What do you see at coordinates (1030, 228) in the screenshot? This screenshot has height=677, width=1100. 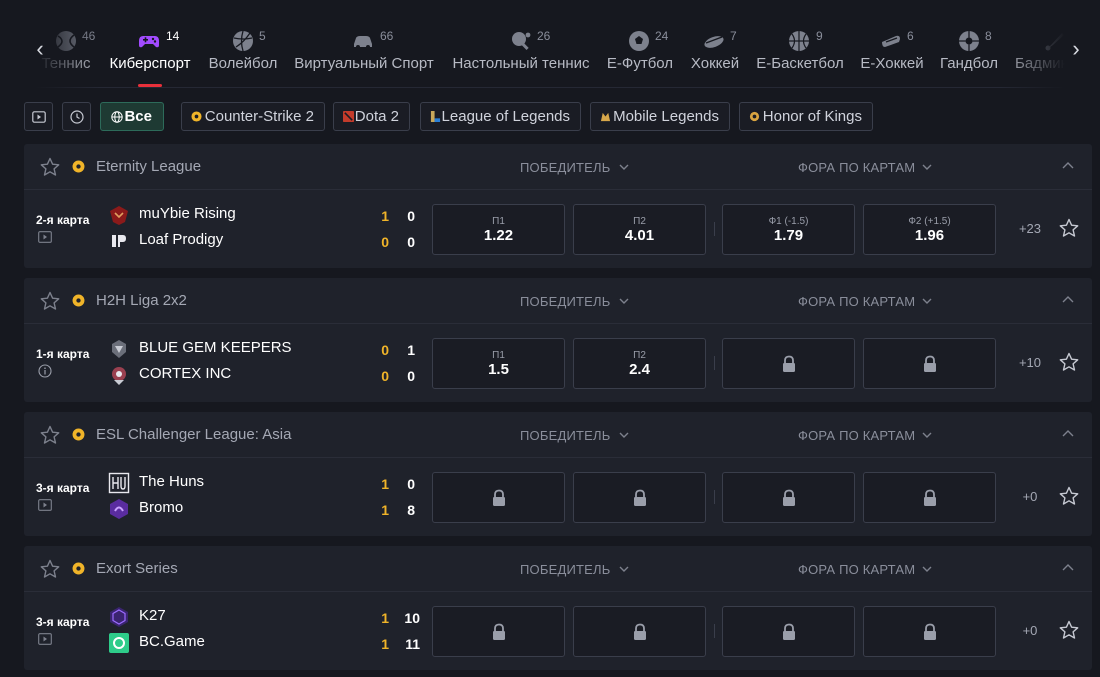 I see `more-markets-link: +23` at bounding box center [1030, 228].